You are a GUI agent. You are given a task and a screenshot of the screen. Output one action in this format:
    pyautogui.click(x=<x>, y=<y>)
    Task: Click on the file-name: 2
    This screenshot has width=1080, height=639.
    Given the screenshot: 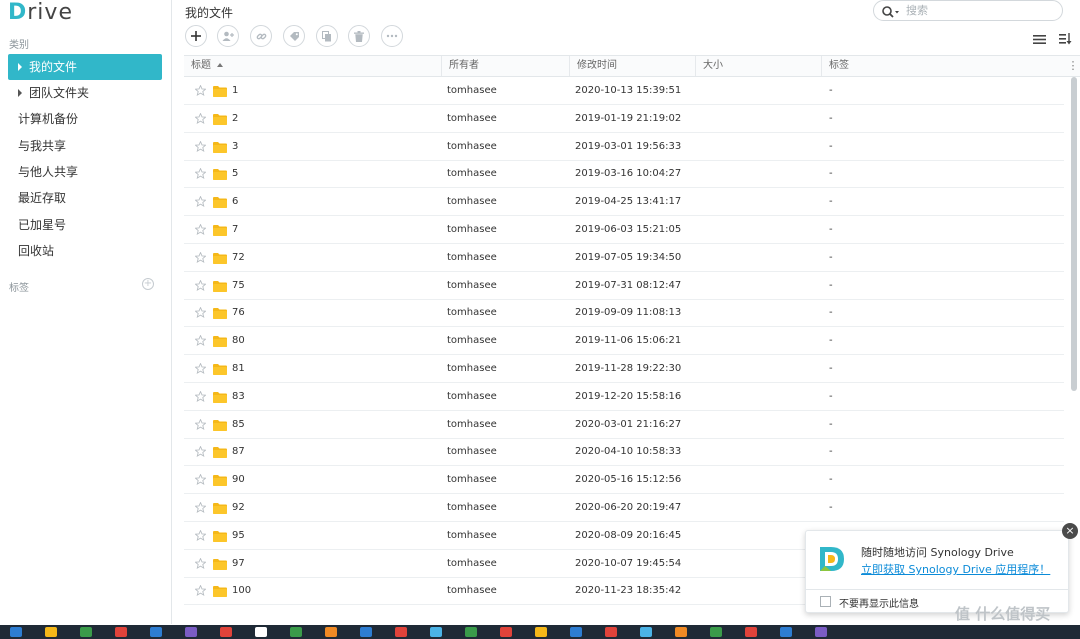 What is the action you would take?
    pyautogui.click(x=235, y=118)
    